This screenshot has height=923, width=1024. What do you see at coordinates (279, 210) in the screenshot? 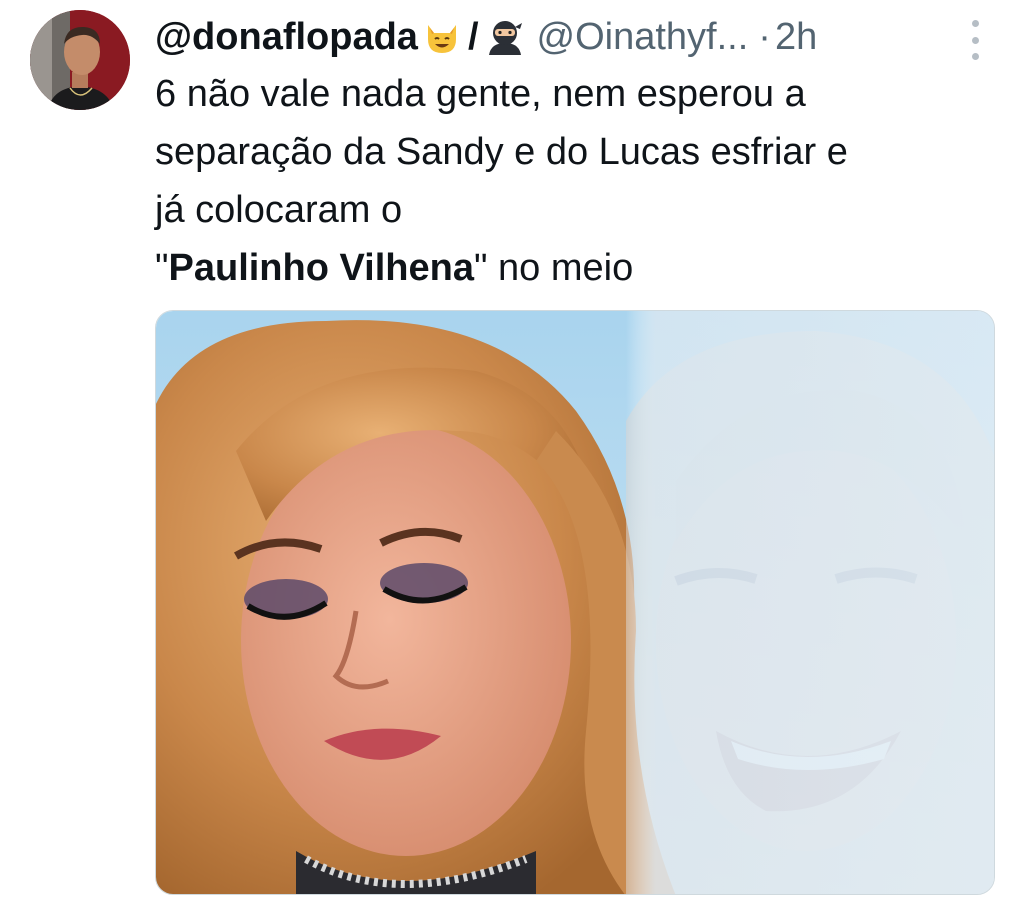
I see `tweet-text-line: já colocaram o` at bounding box center [279, 210].